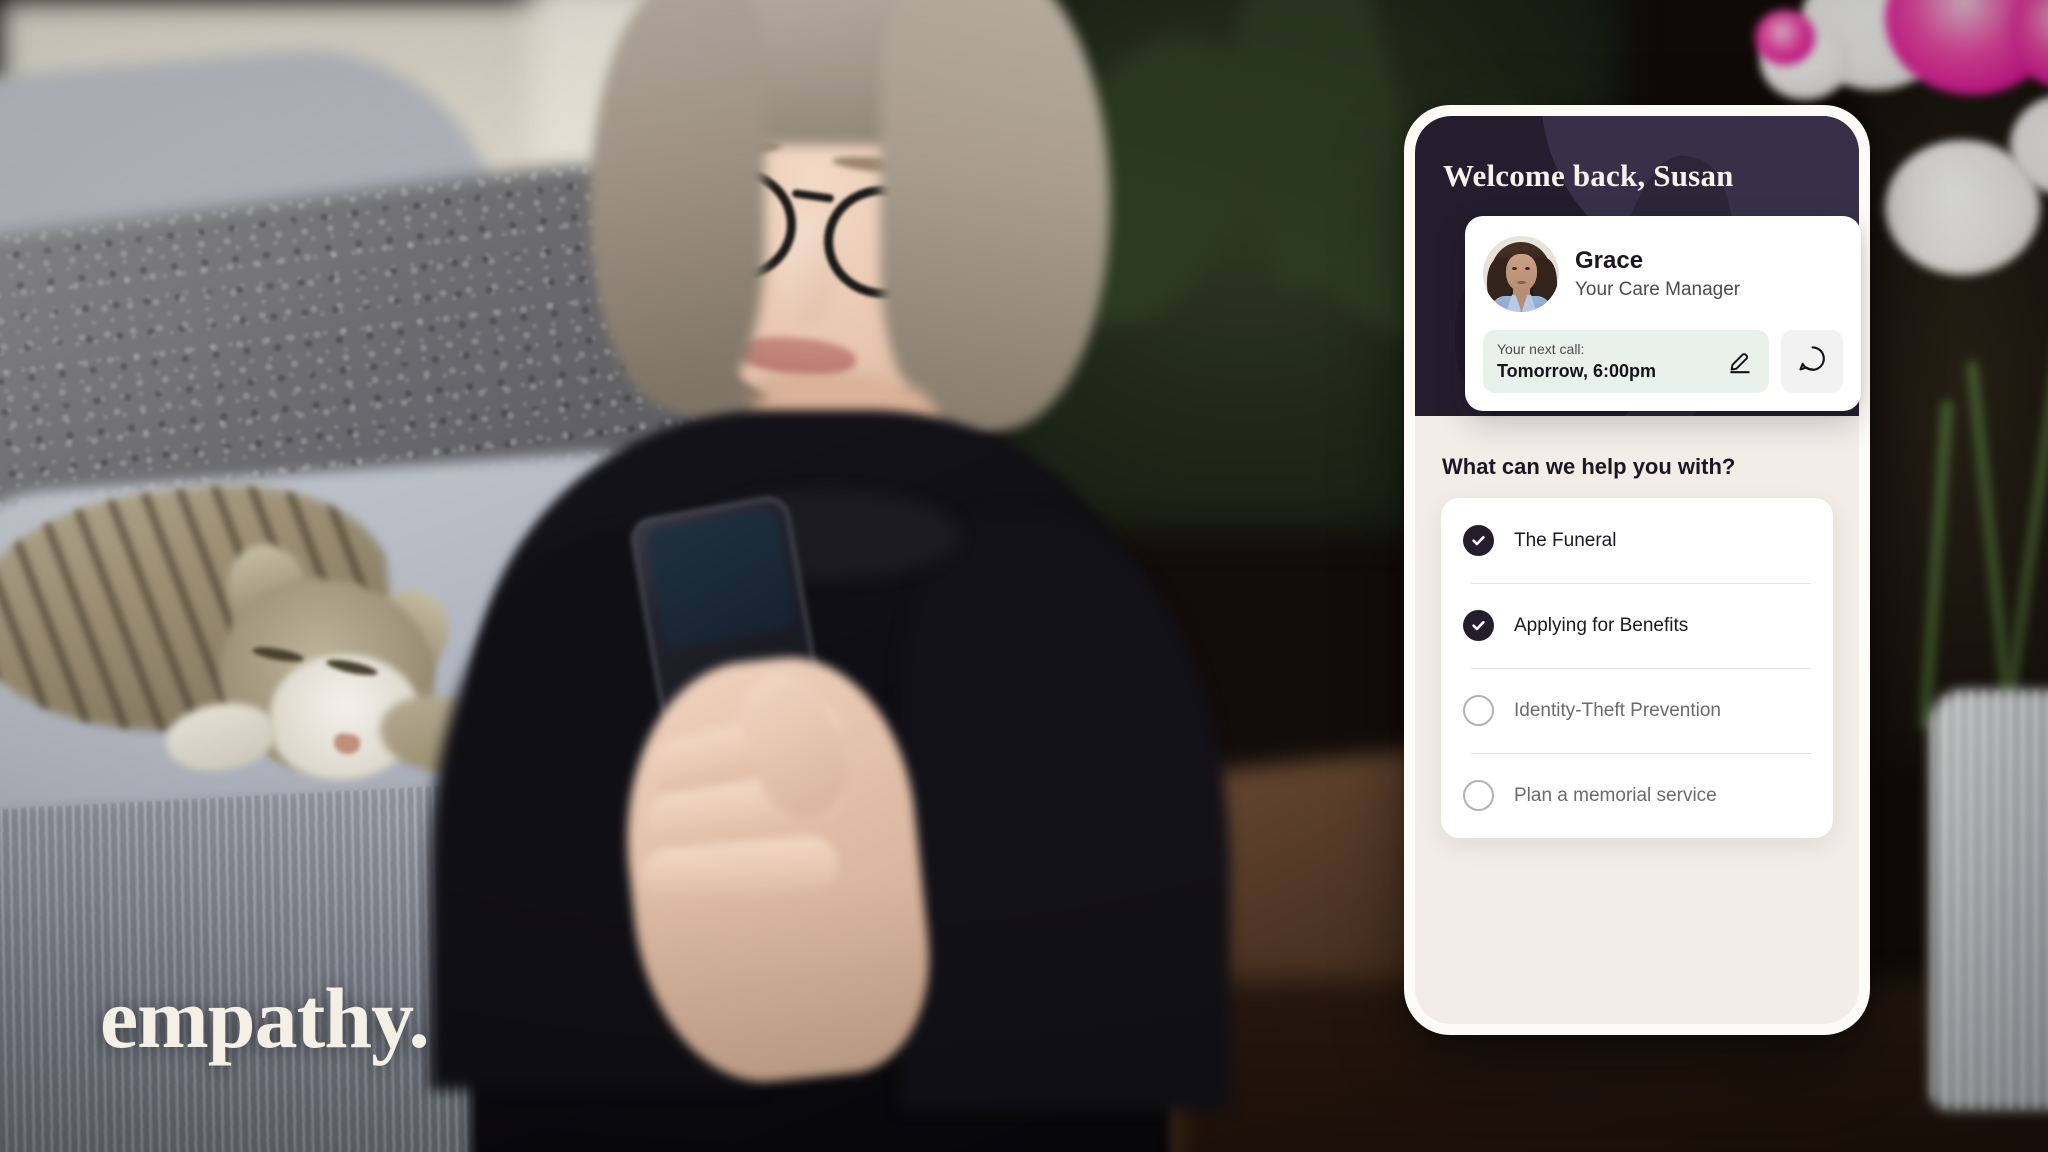 Image resolution: width=2048 pixels, height=1152 pixels. I want to click on chat-button, so click(1812, 362).